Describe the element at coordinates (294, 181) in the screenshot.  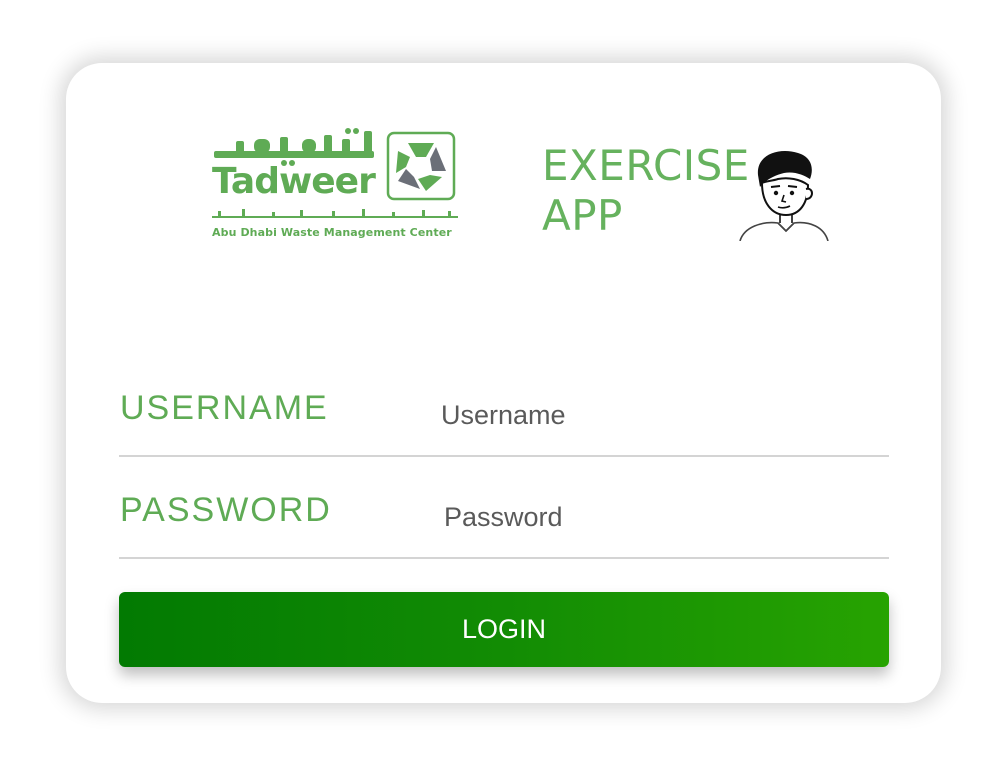
I see `tadweer-brand-text: Tadweer` at that location.